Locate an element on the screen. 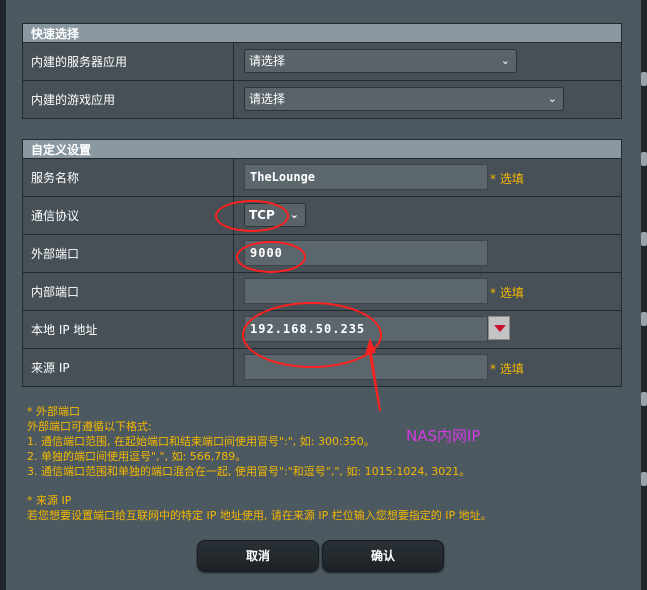  service-name-label: 服务名称 is located at coordinates (128, 177).